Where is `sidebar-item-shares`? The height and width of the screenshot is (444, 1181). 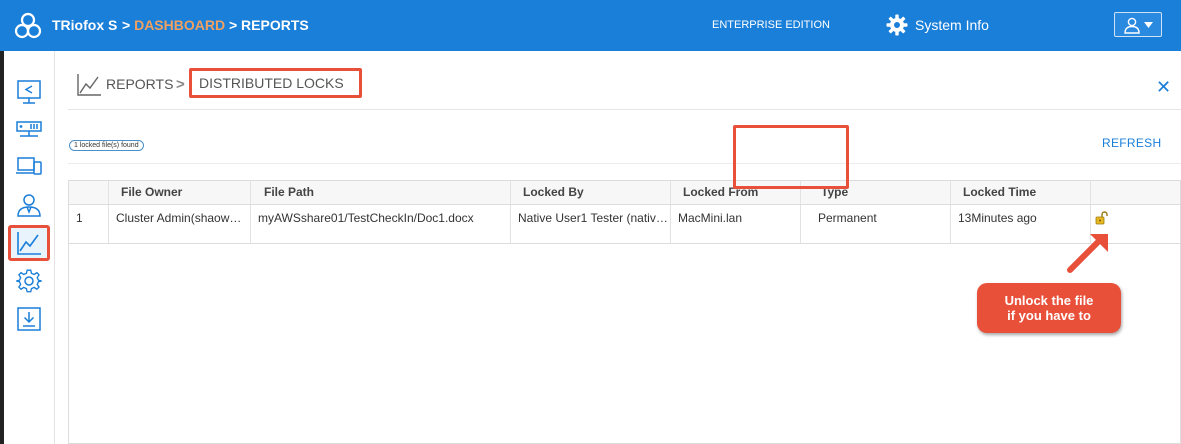 sidebar-item-shares is located at coordinates (29, 92).